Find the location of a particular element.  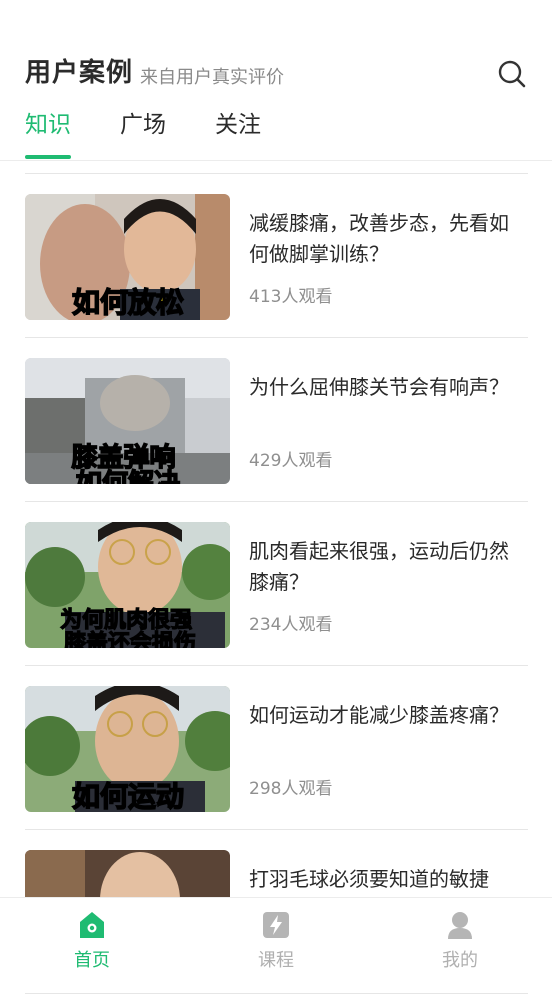

view-count: 413人观看 is located at coordinates (291, 297).